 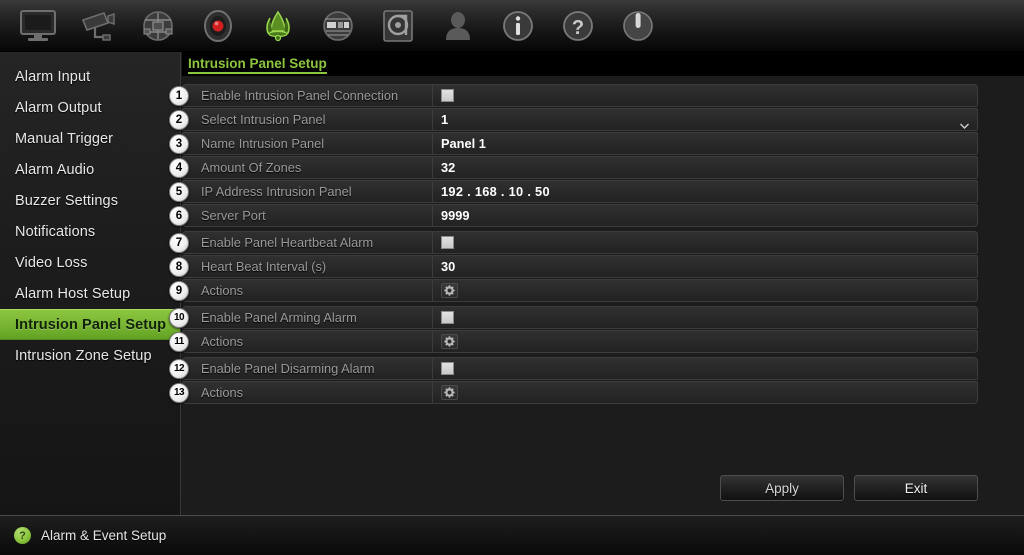 I want to click on exit-button: Exit, so click(x=916, y=488).